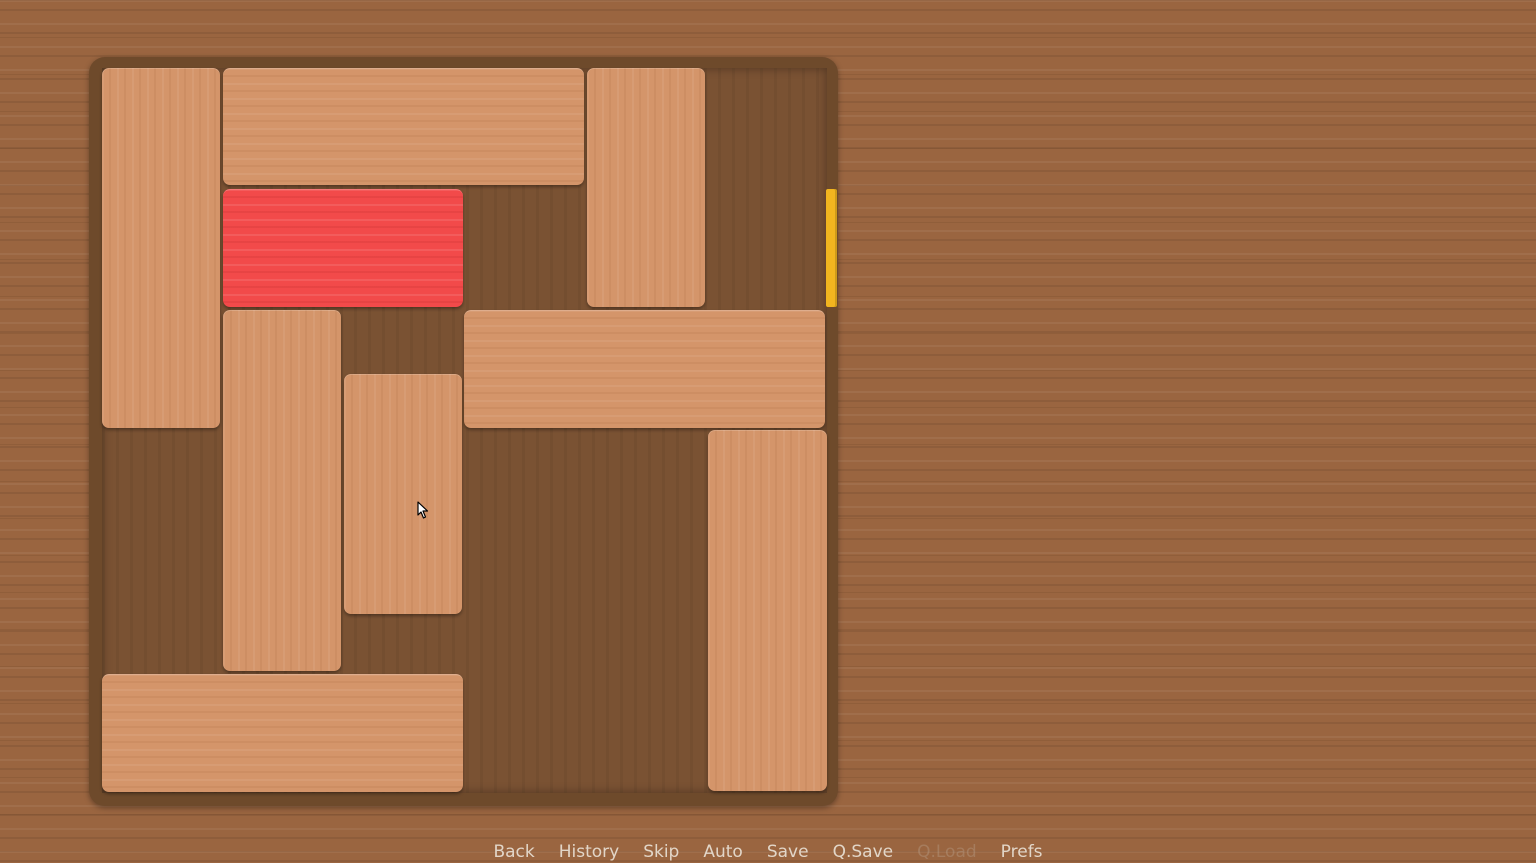 The image size is (1536, 863). Describe the element at coordinates (767, 610) in the screenshot. I see `block-vertical-col5-bottom` at that location.